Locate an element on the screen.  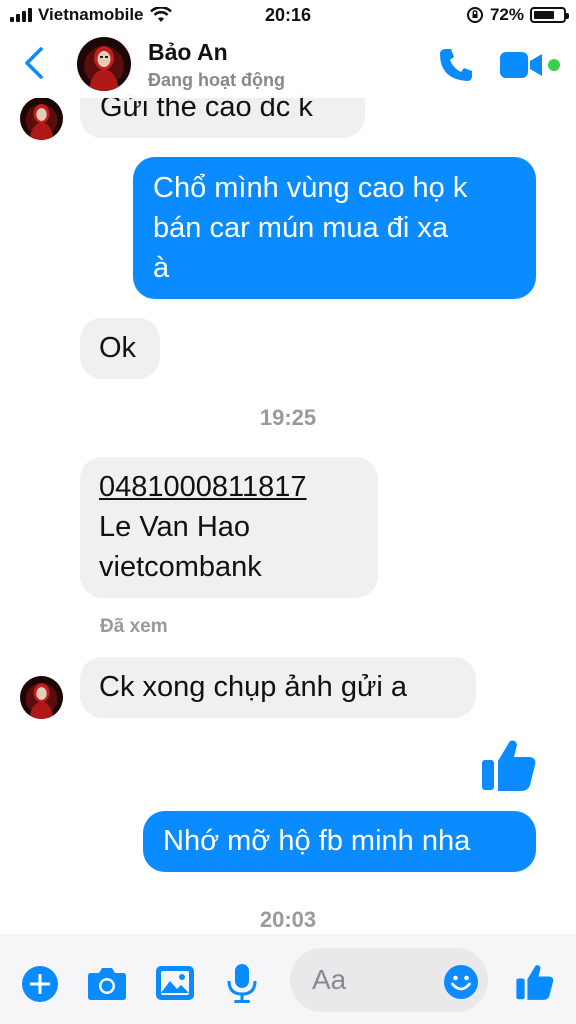
timestamp: 20:03 is located at coordinates (288, 919).